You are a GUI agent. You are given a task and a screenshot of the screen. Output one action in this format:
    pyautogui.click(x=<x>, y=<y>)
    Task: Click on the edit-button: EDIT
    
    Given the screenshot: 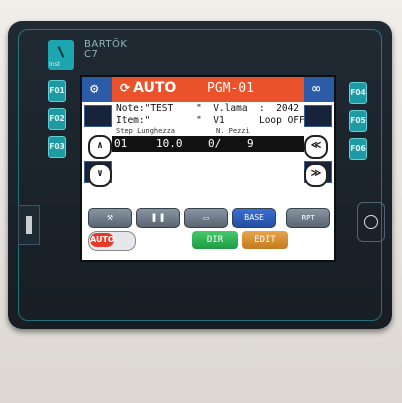 What is the action you would take?
    pyautogui.click(x=265, y=240)
    